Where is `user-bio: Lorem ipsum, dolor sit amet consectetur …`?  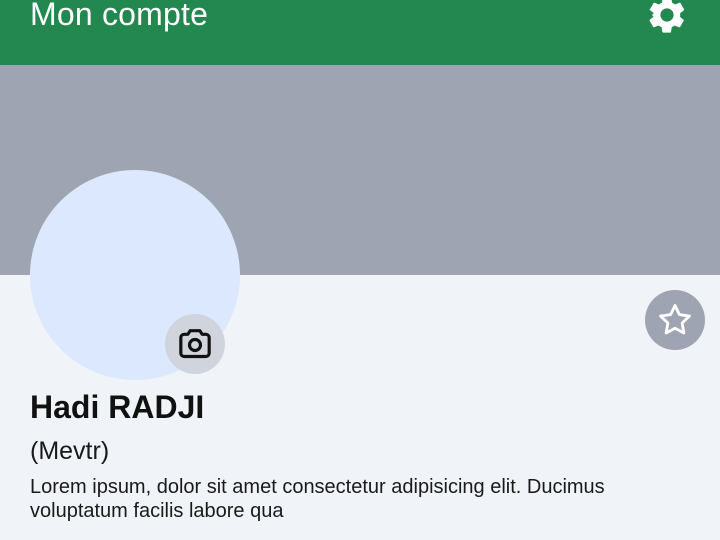 user-bio: Lorem ipsum, dolor sit amet consectetur … is located at coordinates (317, 499).